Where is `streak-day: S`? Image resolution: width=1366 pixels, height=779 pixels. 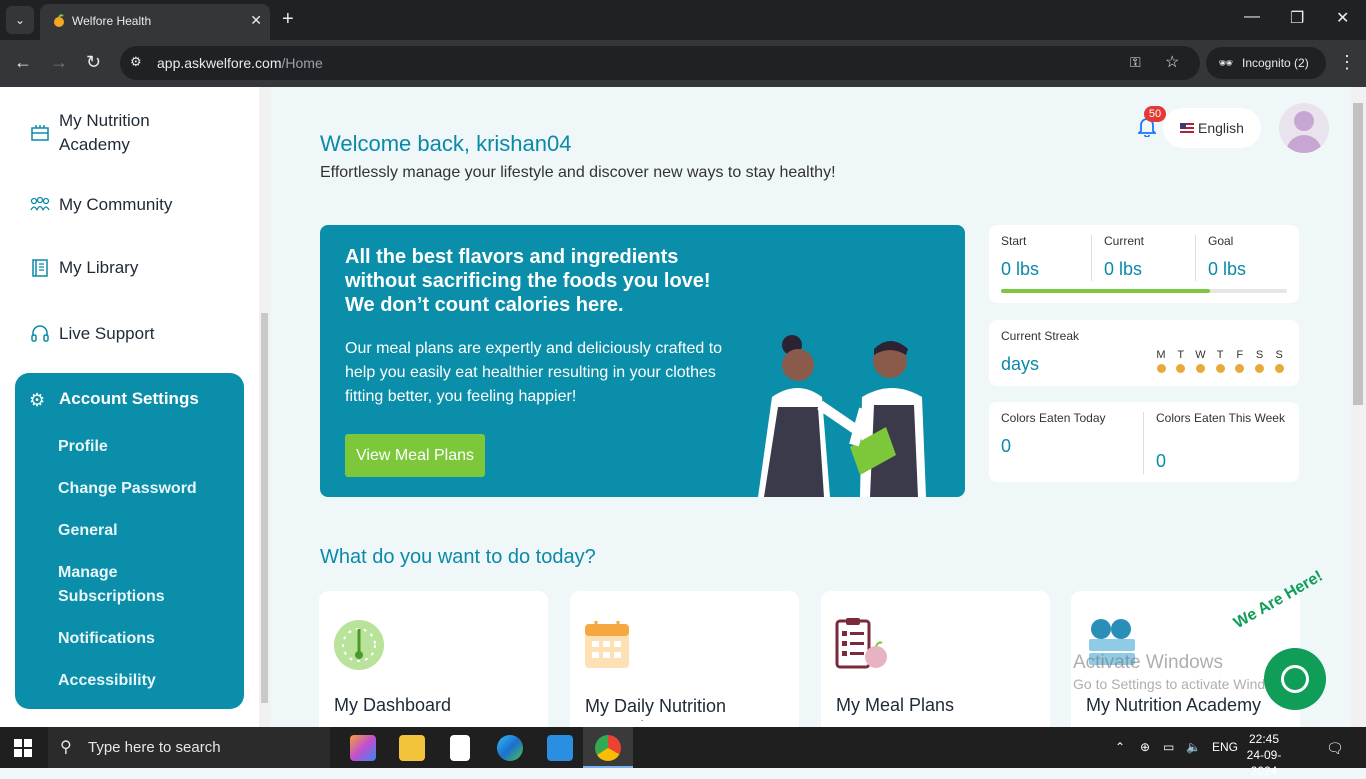
streak-day: S is located at coordinates (1260, 361).